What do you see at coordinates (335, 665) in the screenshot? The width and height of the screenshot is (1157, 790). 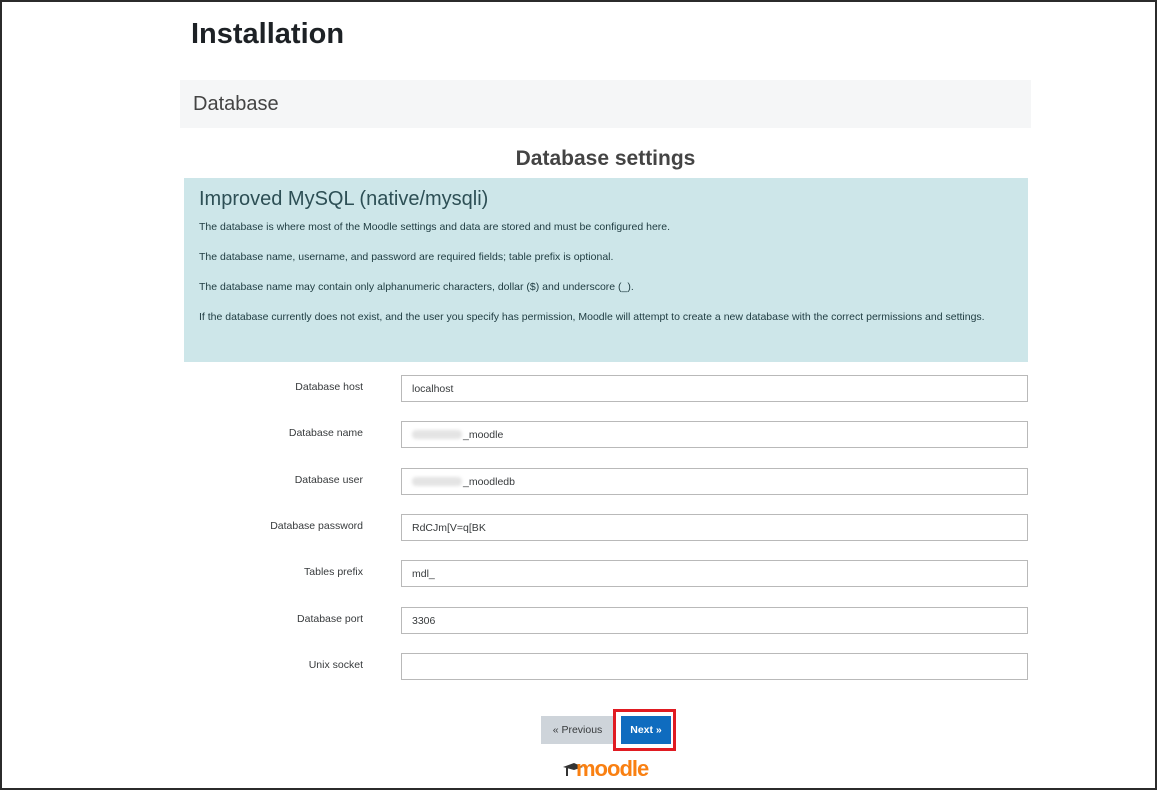 I see `unix-socket-label: Unix socket` at bounding box center [335, 665].